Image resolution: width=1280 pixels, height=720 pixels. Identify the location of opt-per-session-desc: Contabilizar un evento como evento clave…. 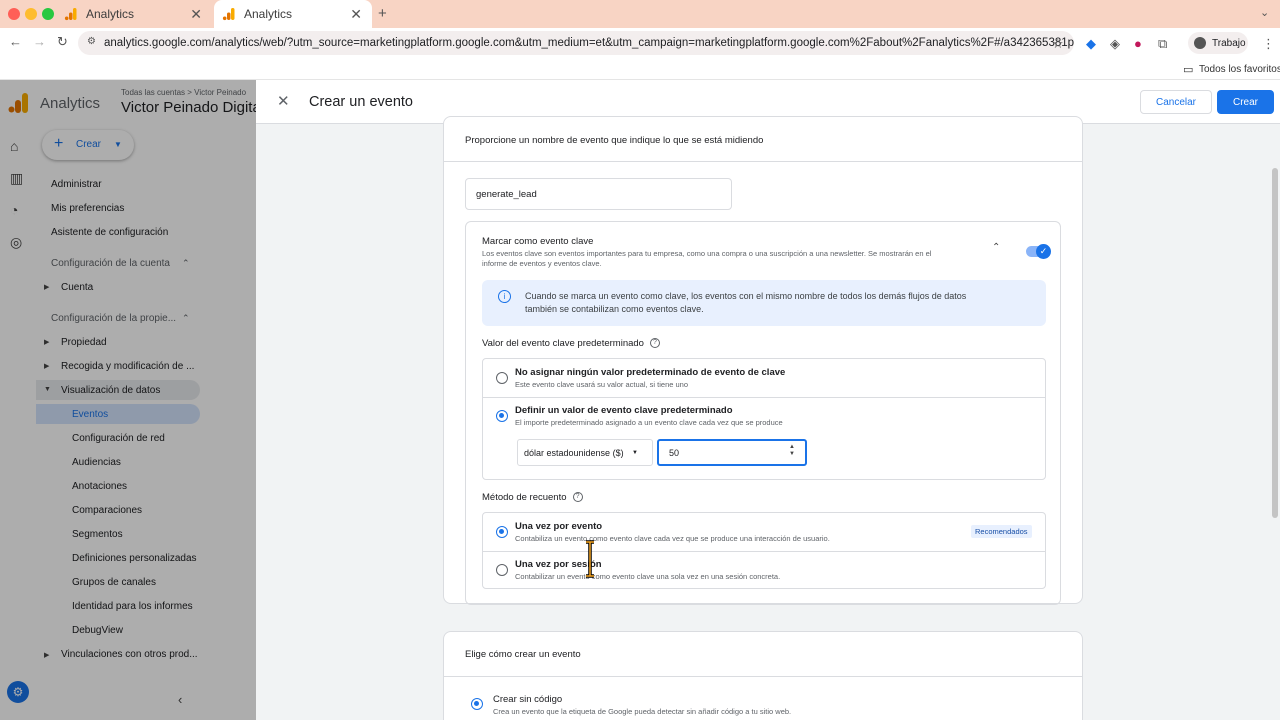
(648, 576).